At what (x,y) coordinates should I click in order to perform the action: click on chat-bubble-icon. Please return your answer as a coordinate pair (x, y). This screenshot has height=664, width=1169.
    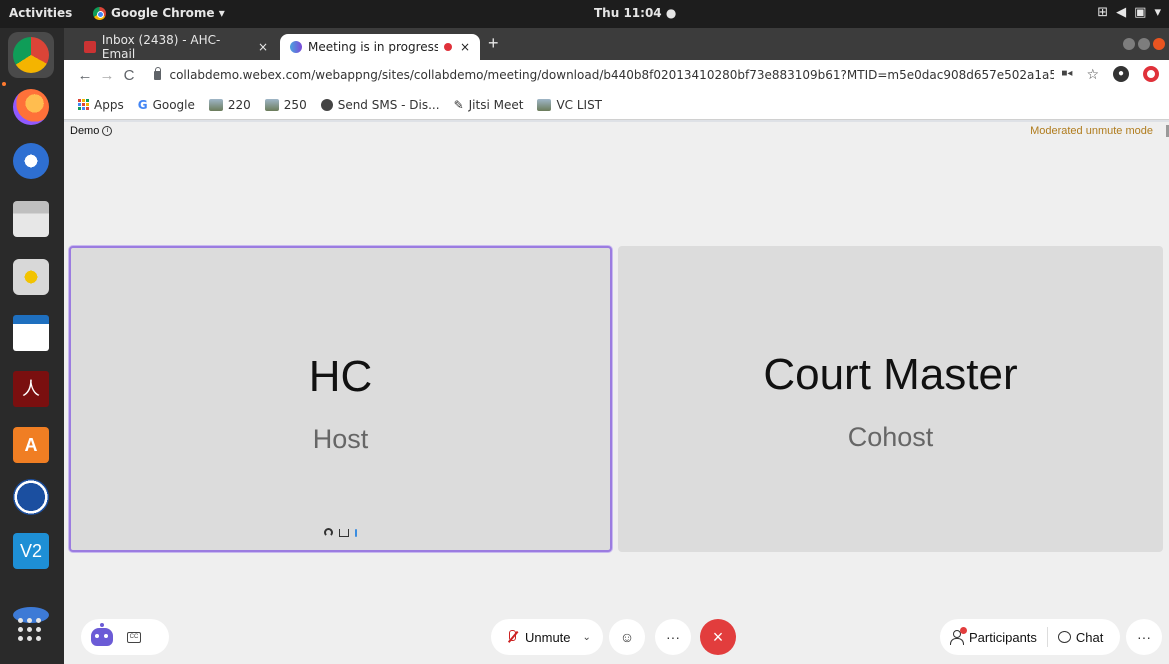
    Looking at the image, I should click on (1064, 637).